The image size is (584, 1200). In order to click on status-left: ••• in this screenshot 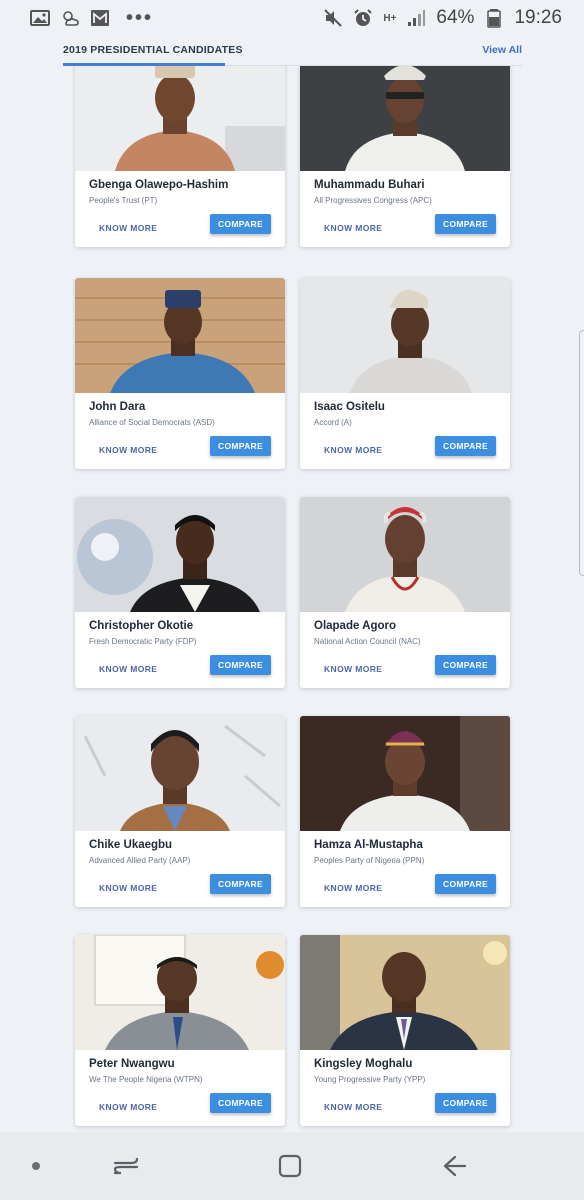, I will do `click(91, 18)`.